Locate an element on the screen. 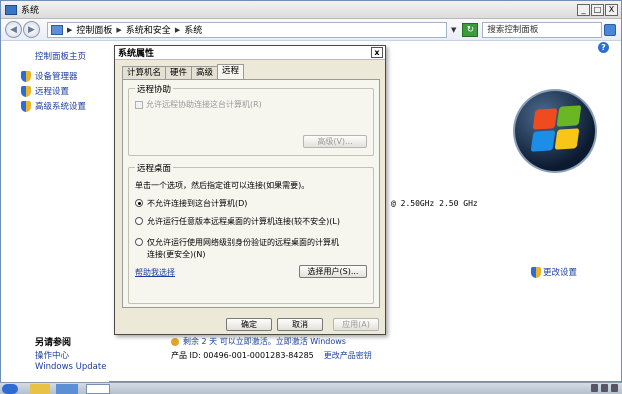 The height and width of the screenshot is (394, 622). radio-label: 仅允许运行使用网络级别身份验证的远程桌面的计算机 is located at coordinates (243, 242).